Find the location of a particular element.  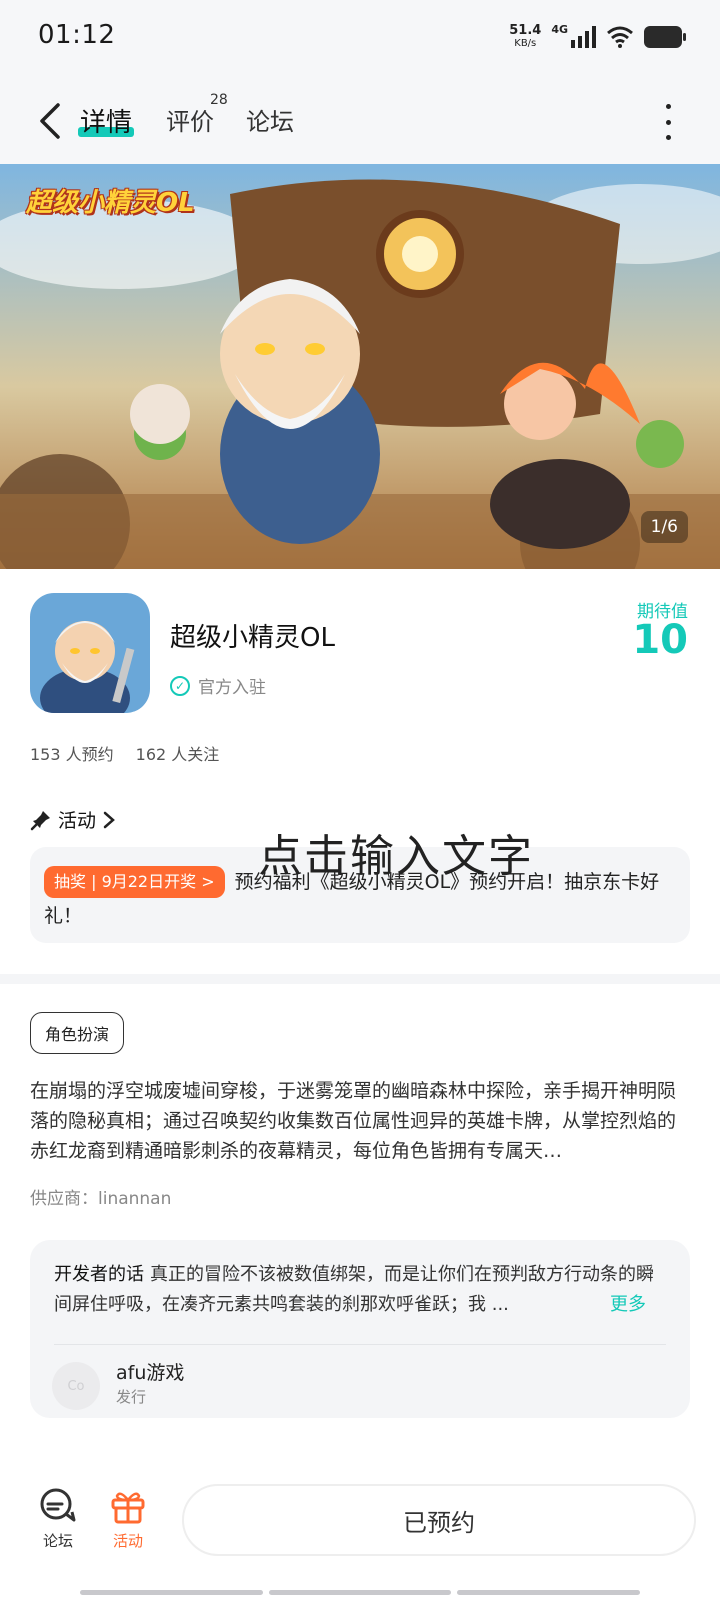

bottom-activity-label: 活动 is located at coordinates (127, 1541).